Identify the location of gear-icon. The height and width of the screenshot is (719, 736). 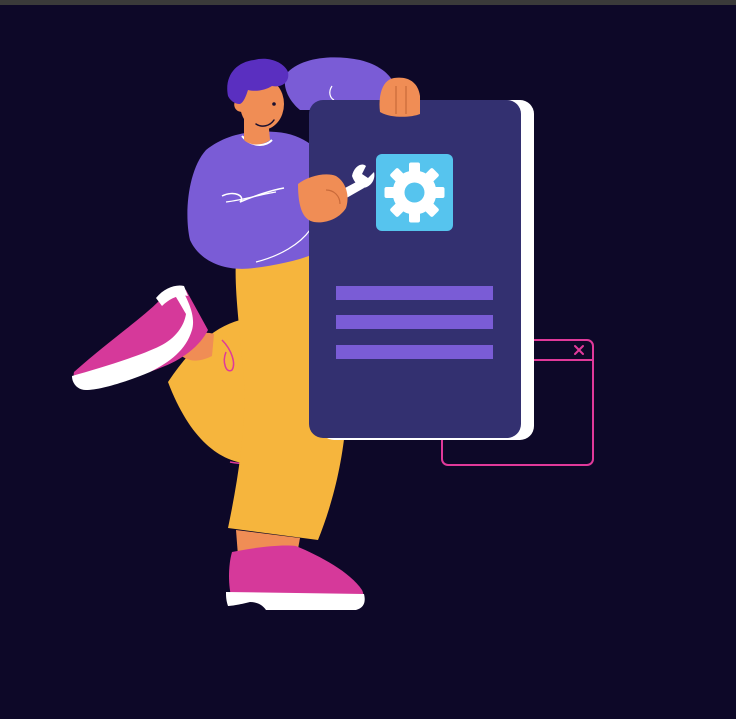
(414, 192).